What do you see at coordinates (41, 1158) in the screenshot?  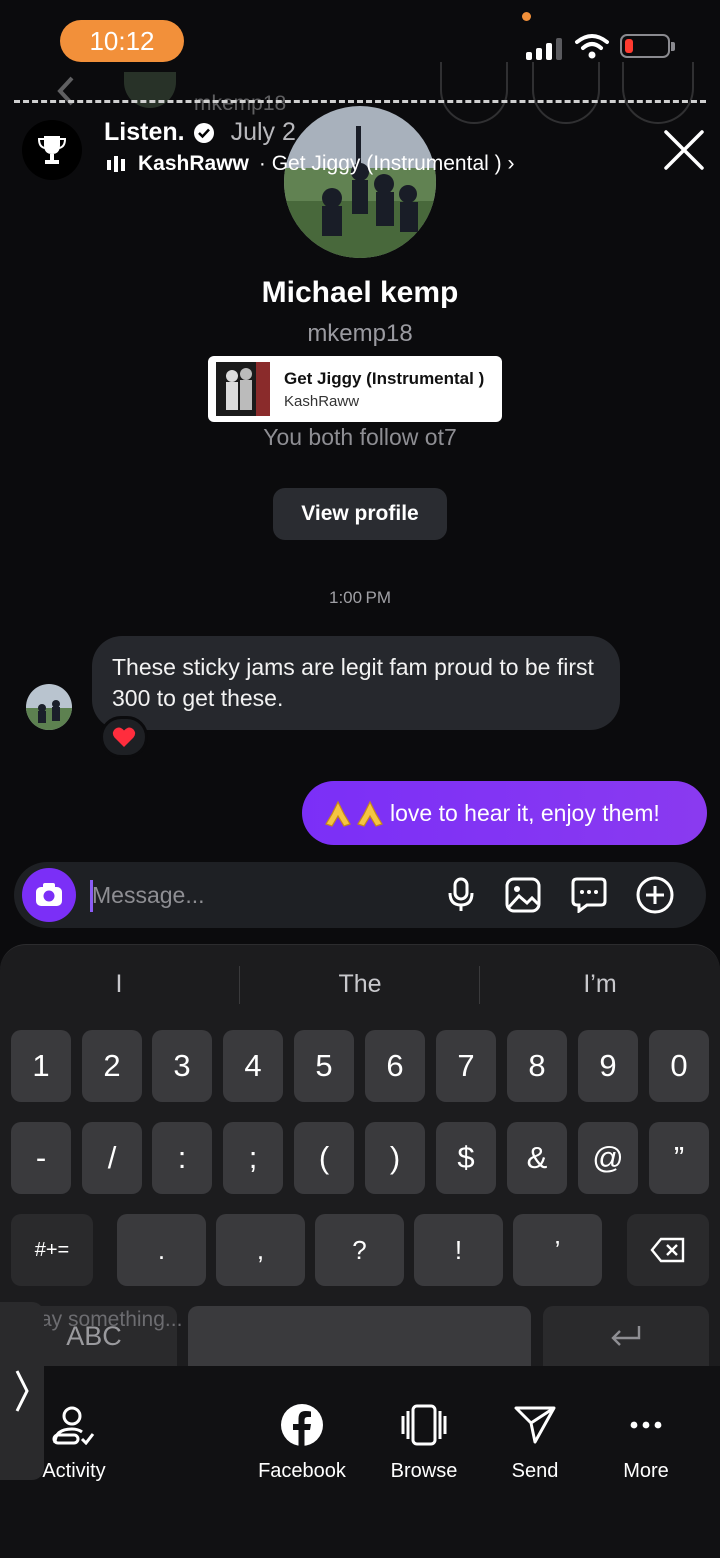 I see `key: -` at bounding box center [41, 1158].